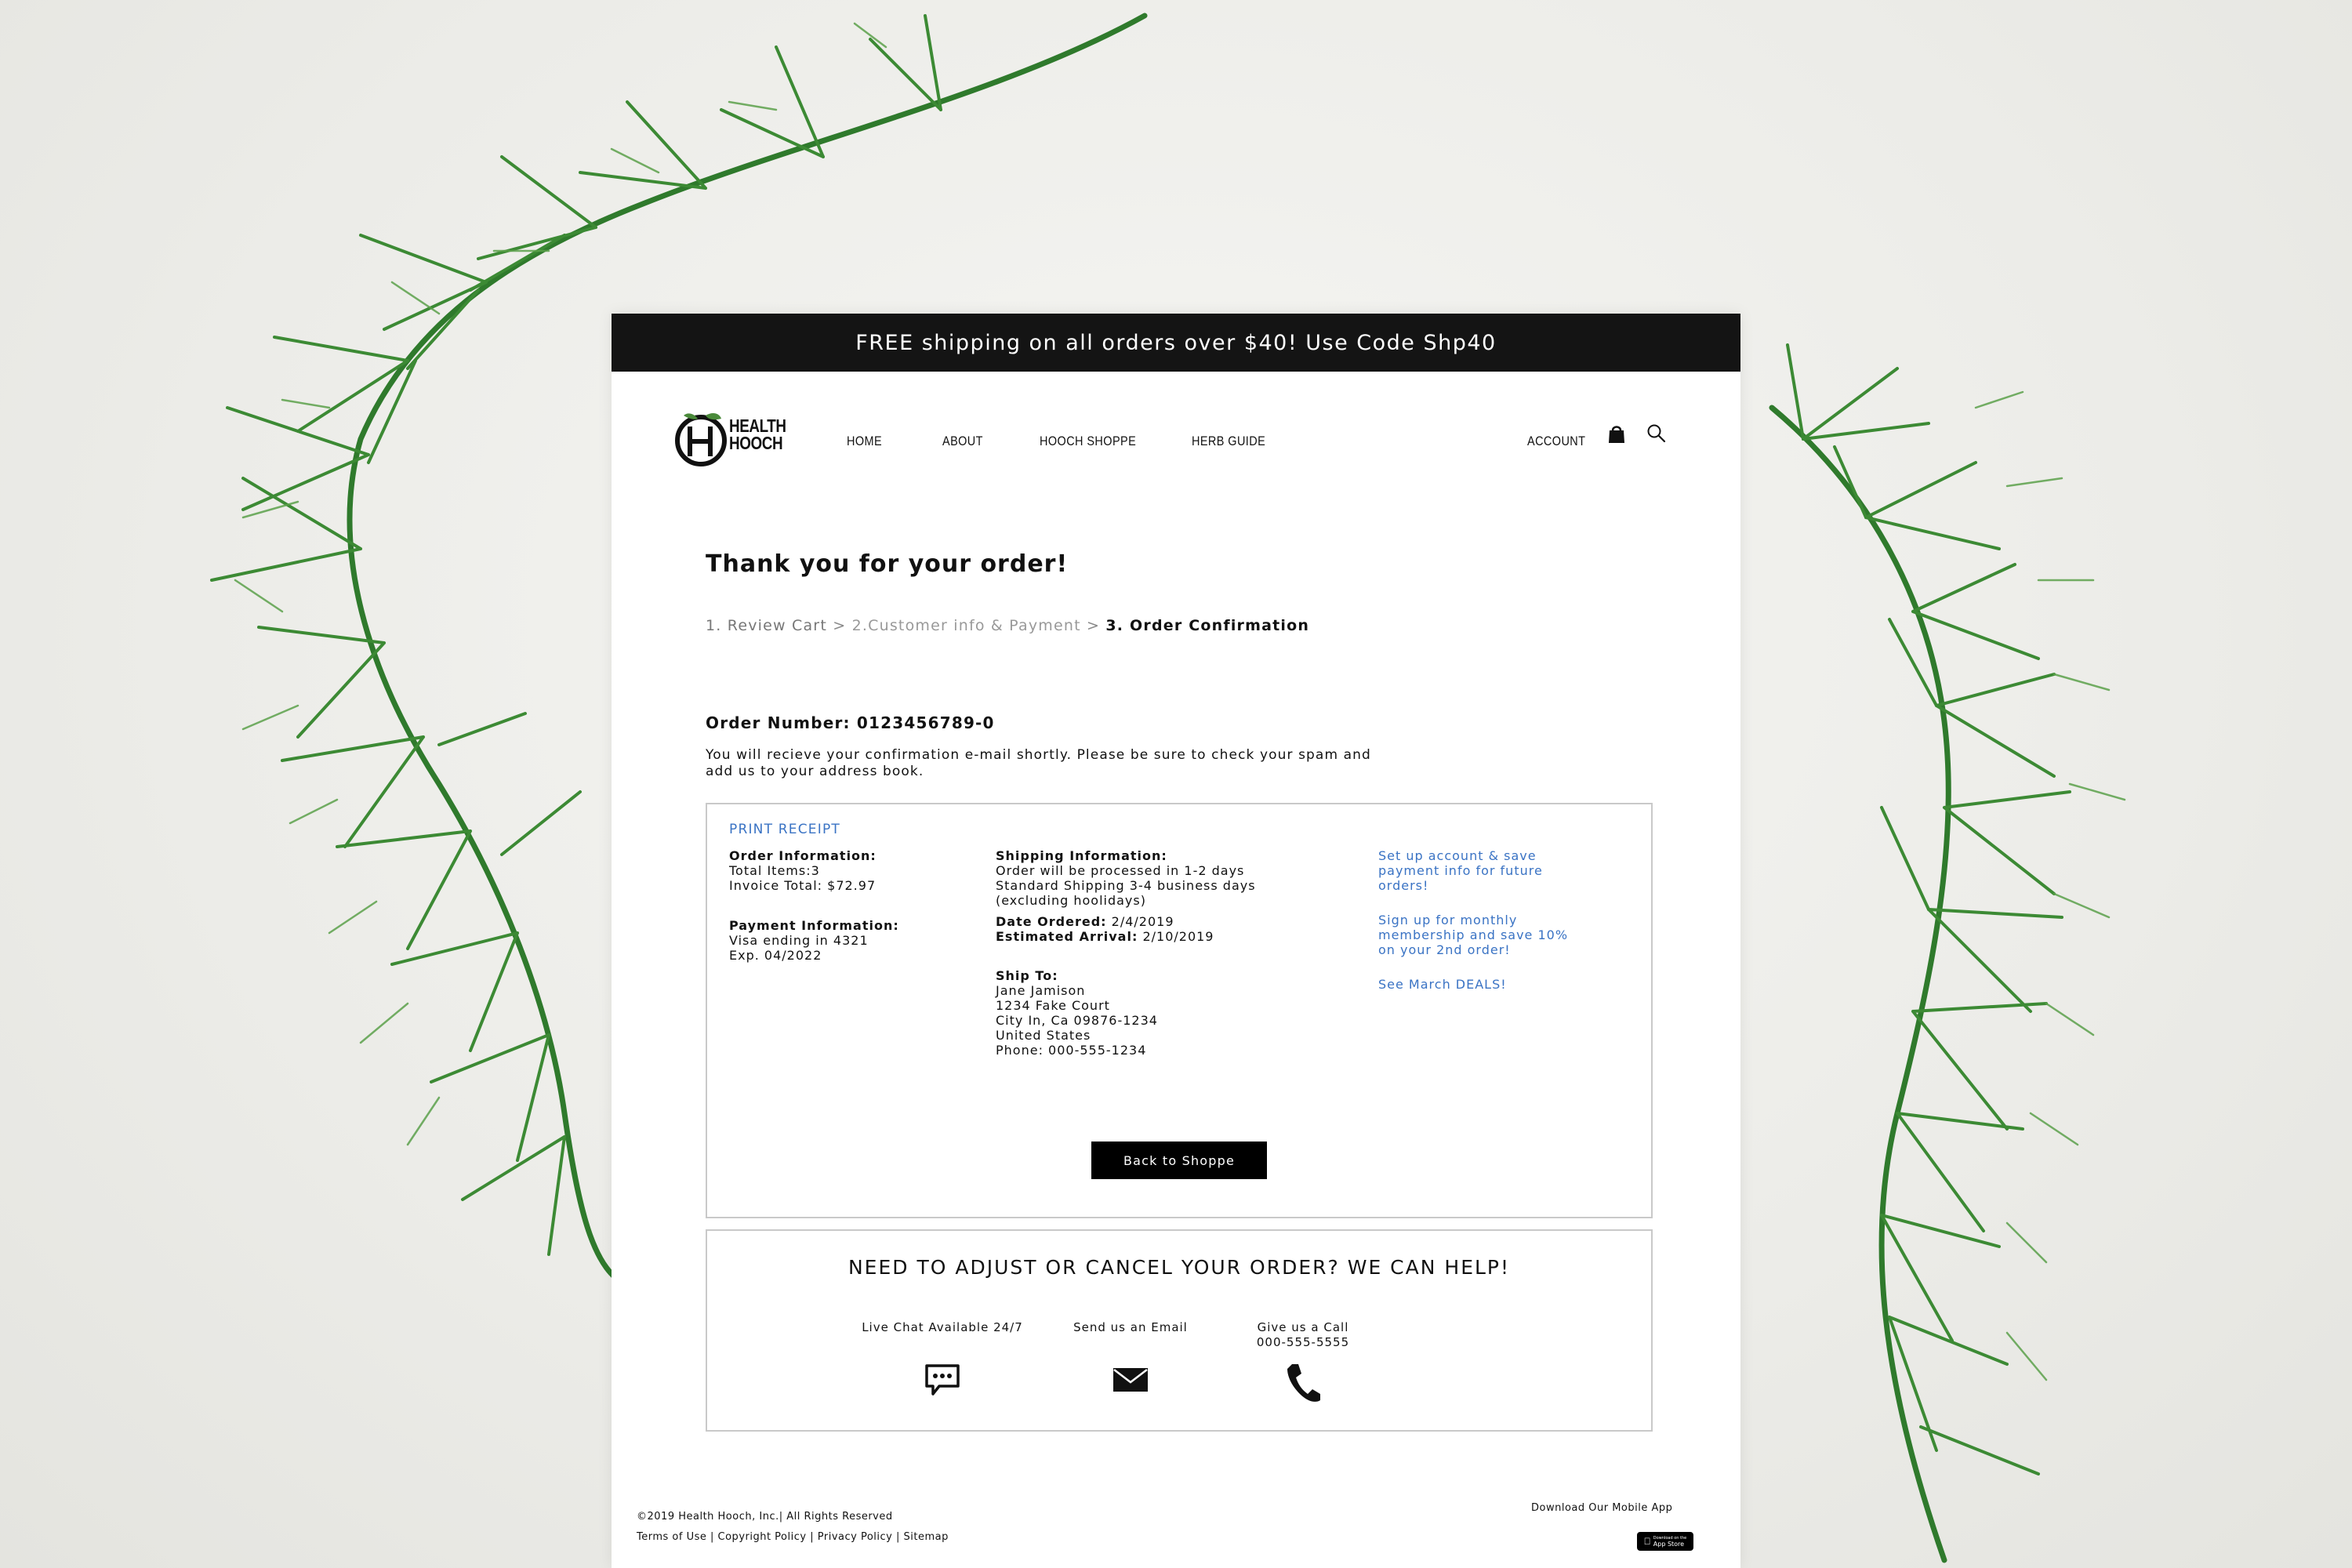 Image resolution: width=2352 pixels, height=1568 pixels. I want to click on breadcrumb-review-cart: 1. Review Cart, so click(766, 625).